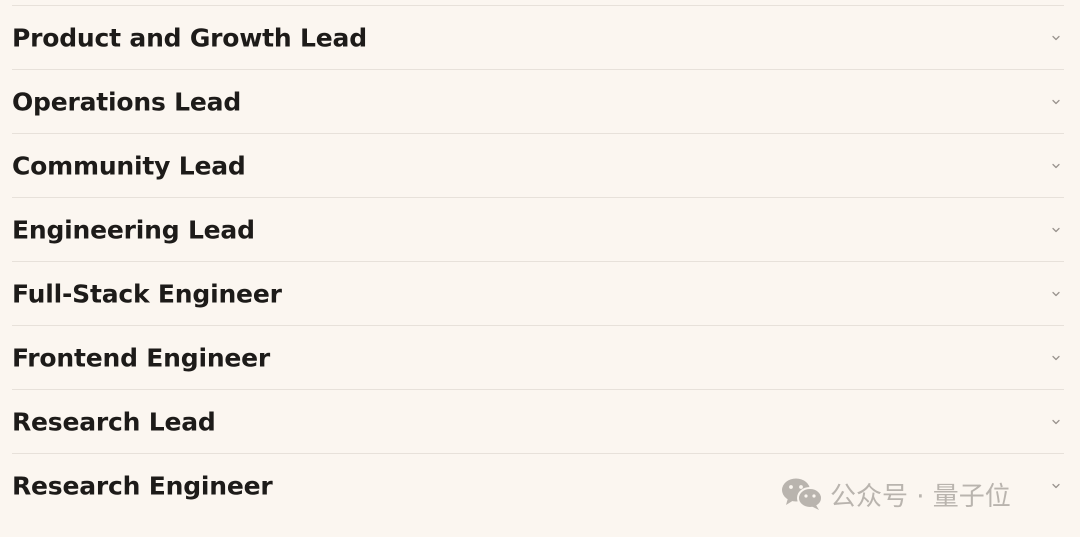  I want to click on accordion-item-title: Research Lead, so click(114, 421).